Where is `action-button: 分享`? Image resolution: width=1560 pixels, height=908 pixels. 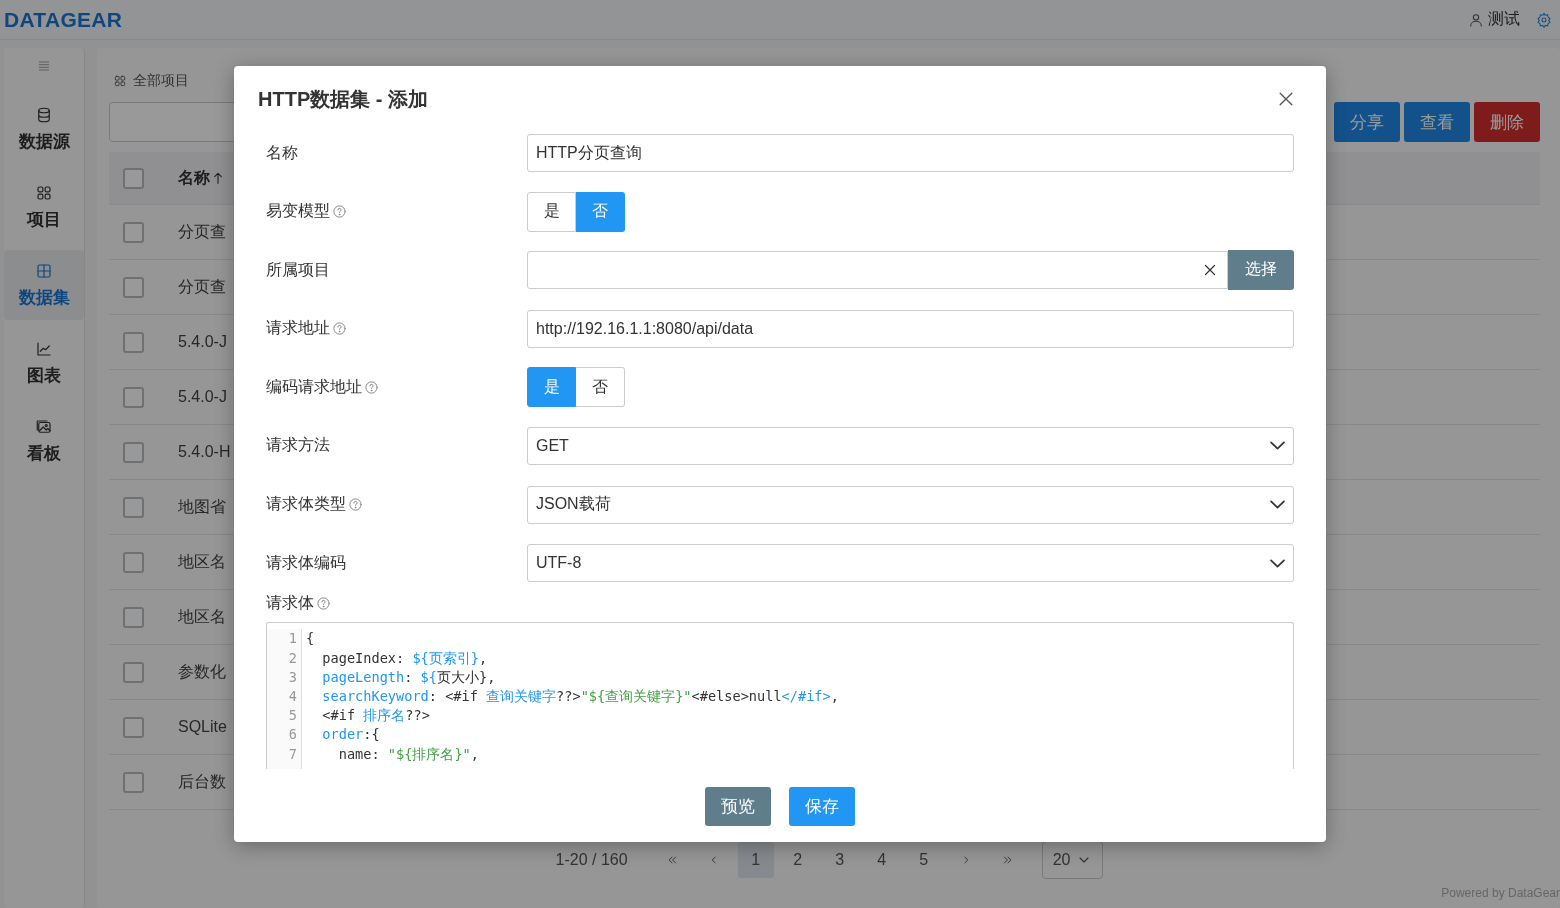
action-button: 分享 is located at coordinates (1367, 122).